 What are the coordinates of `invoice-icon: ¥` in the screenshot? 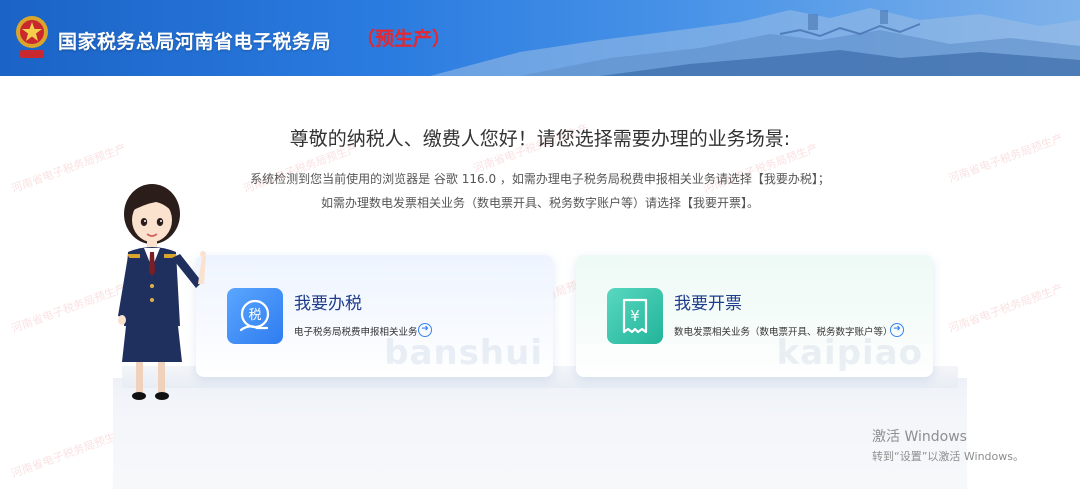 It's located at (635, 316).